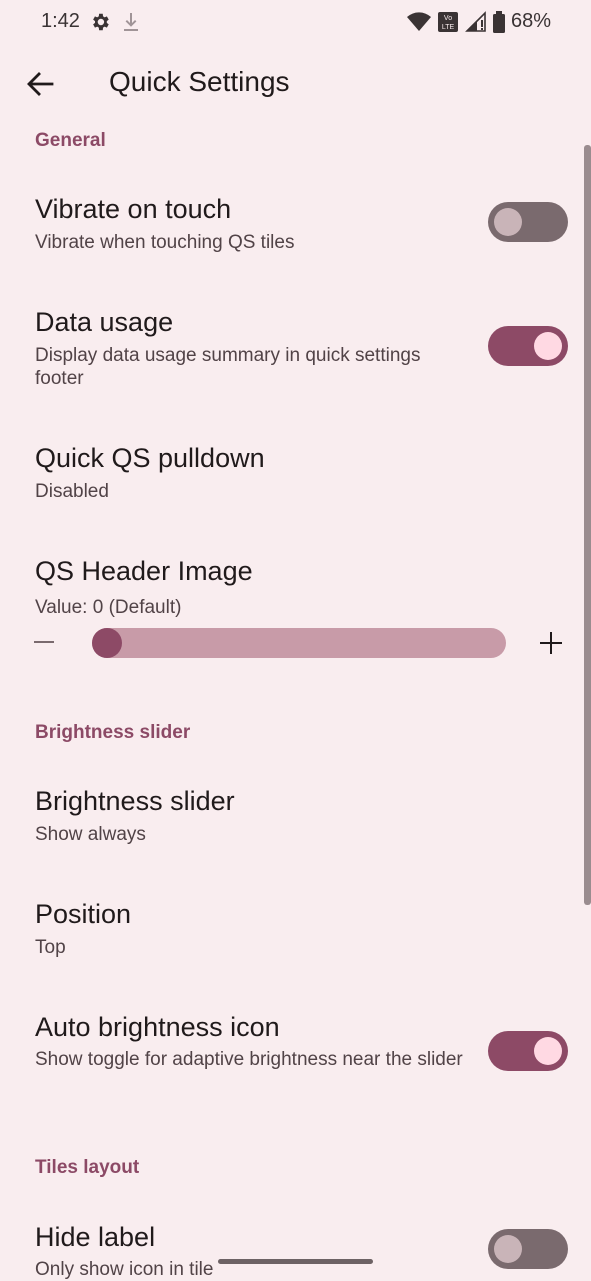 This screenshot has width=591, height=1281. Describe the element at coordinates (83, 914) in the screenshot. I see `pref-title: Position` at that location.